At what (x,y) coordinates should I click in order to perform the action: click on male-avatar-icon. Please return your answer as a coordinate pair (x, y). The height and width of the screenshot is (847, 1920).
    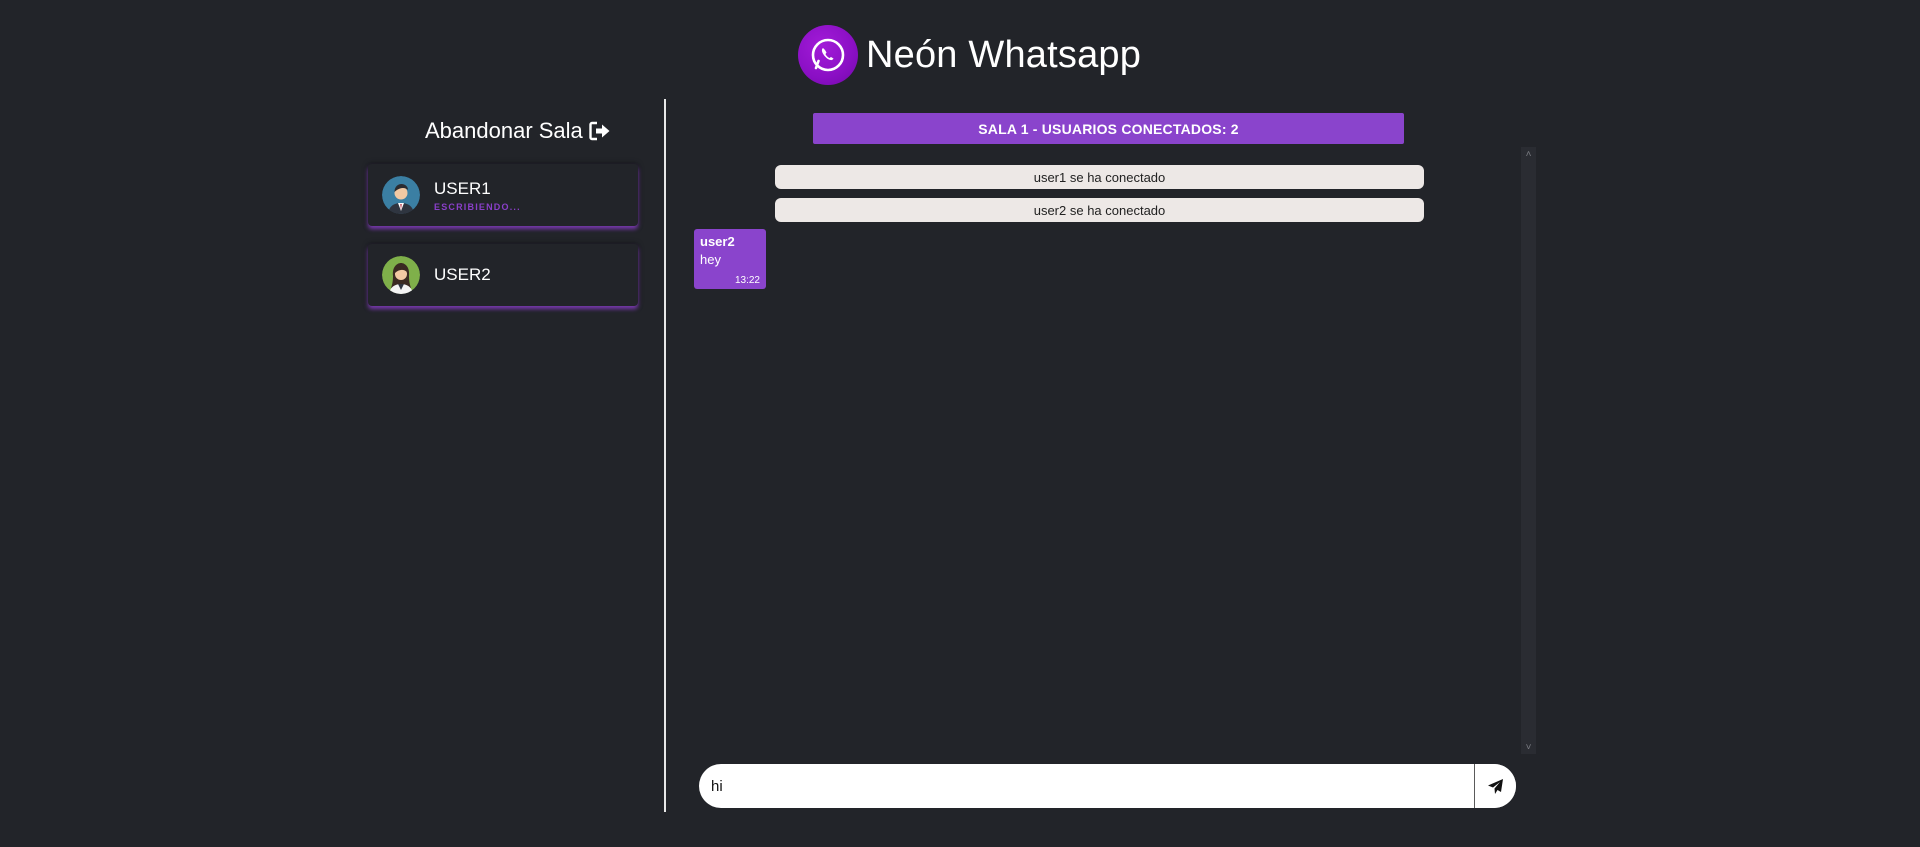
    Looking at the image, I should click on (401, 195).